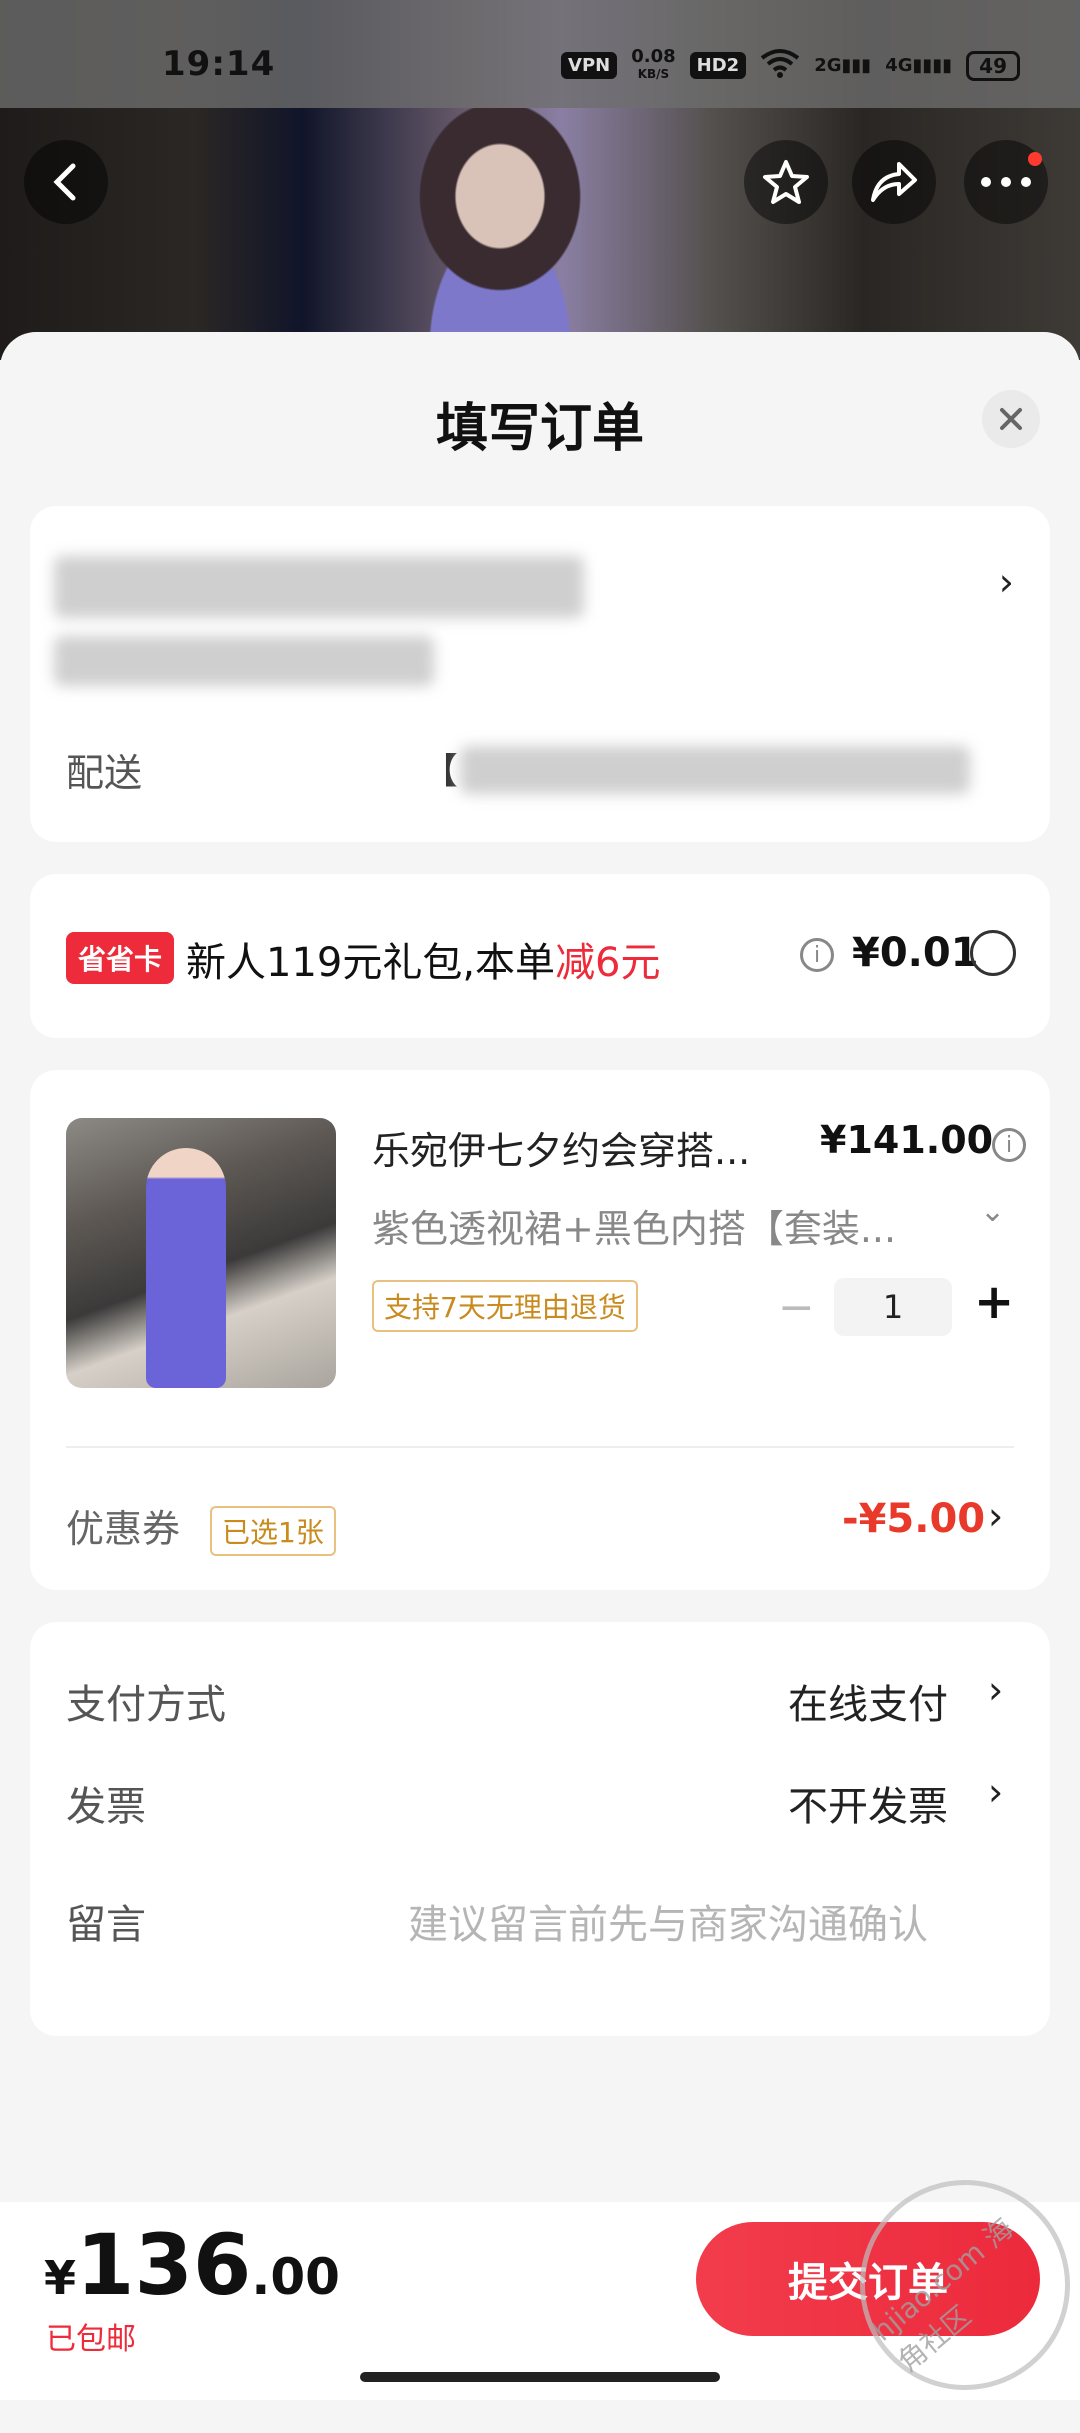 Image resolution: width=1080 pixels, height=2433 pixels. I want to click on product-thumbnail, so click(201, 1253).